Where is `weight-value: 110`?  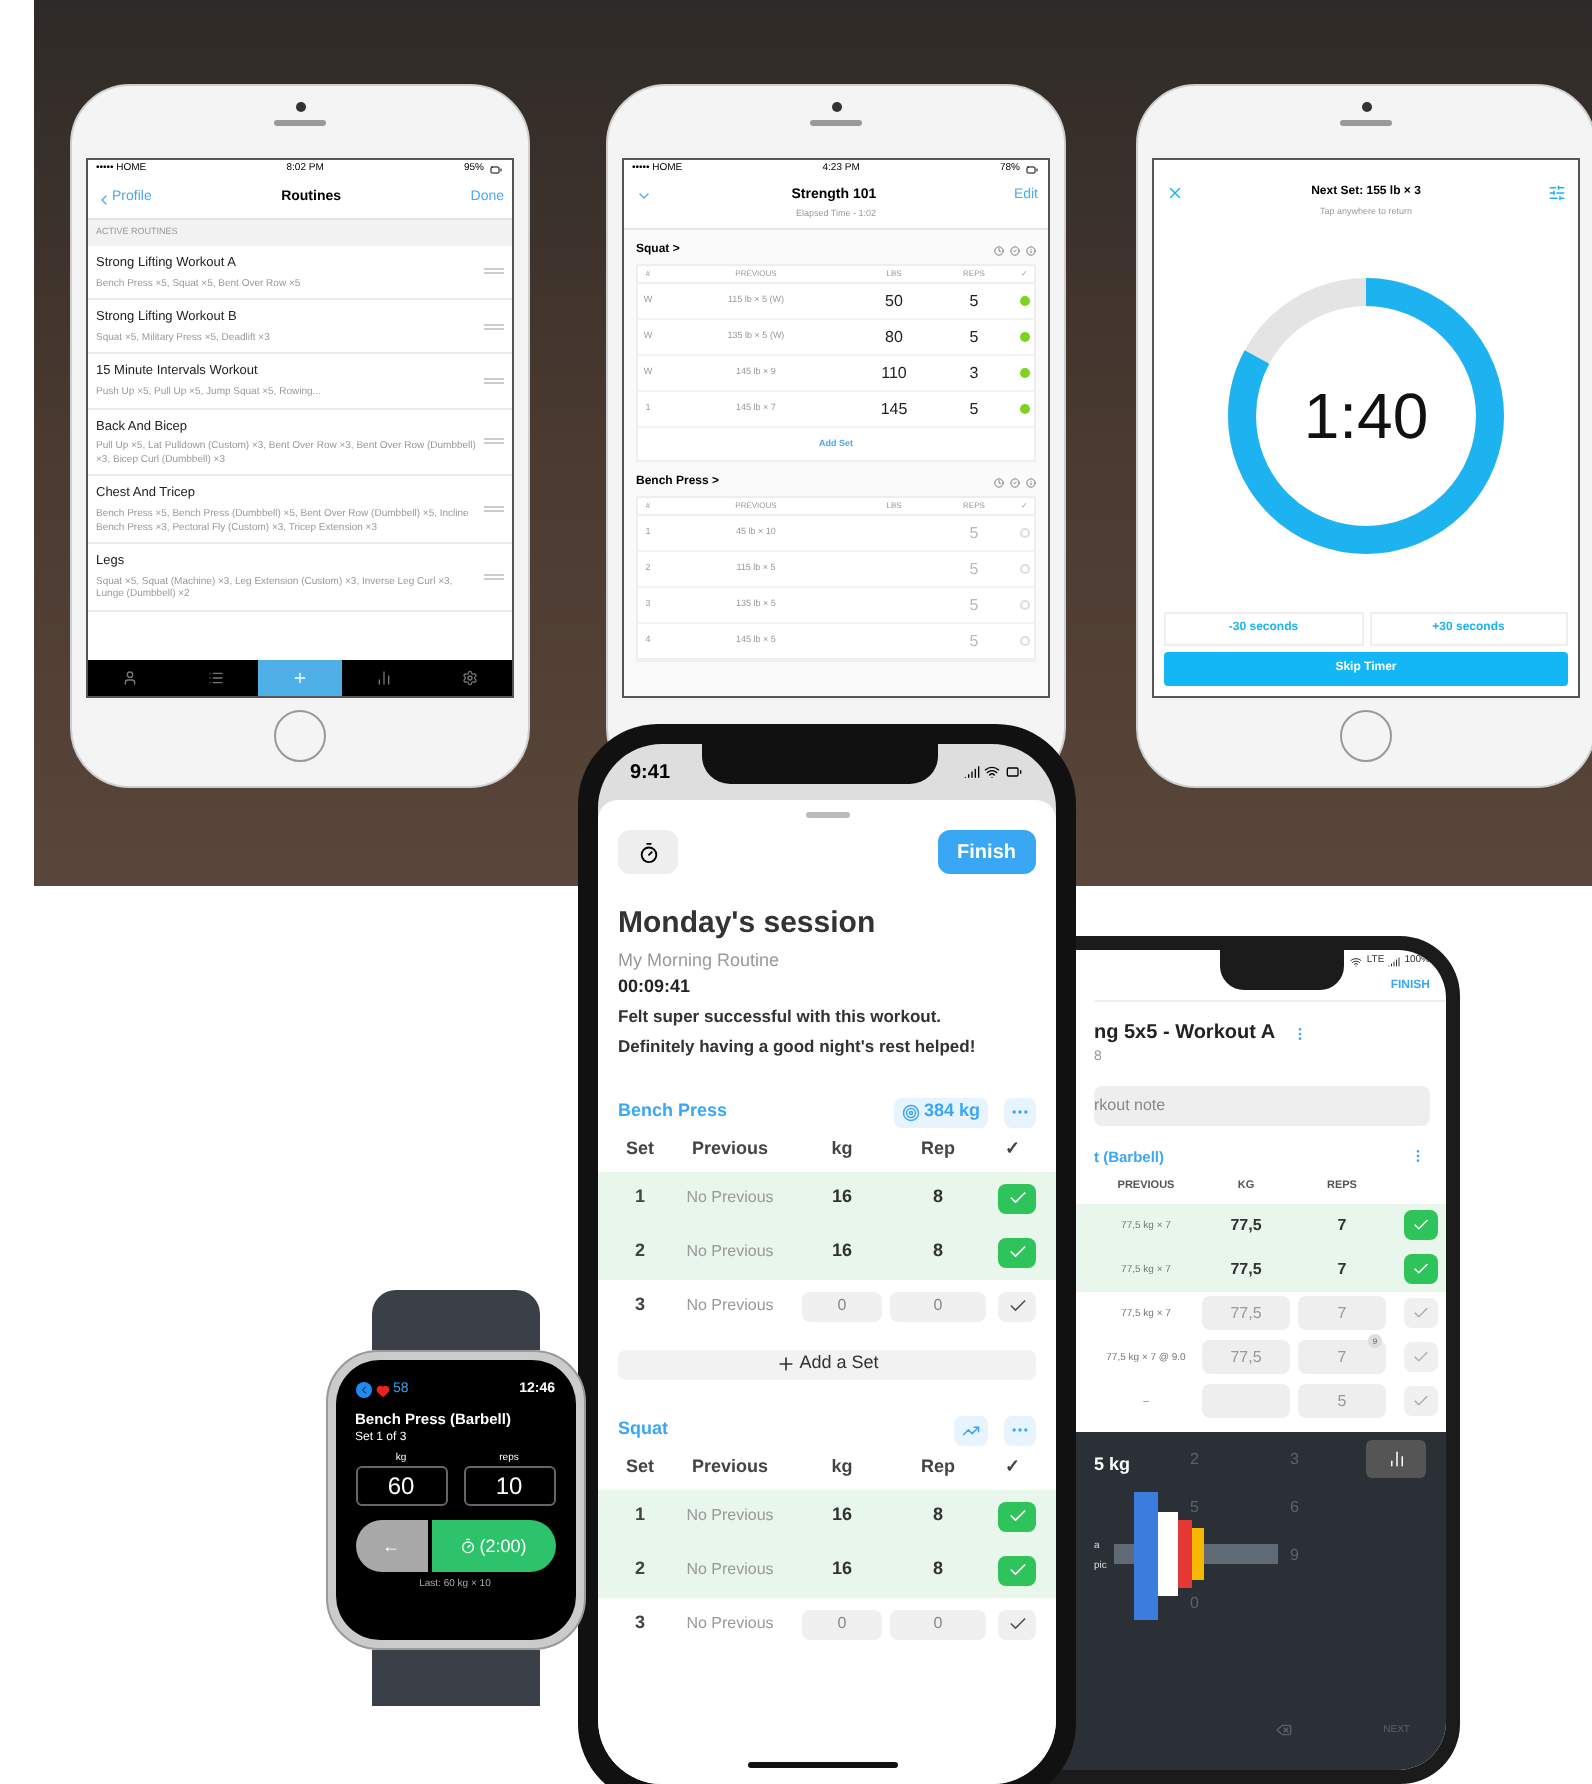
weight-value: 110 is located at coordinates (894, 373).